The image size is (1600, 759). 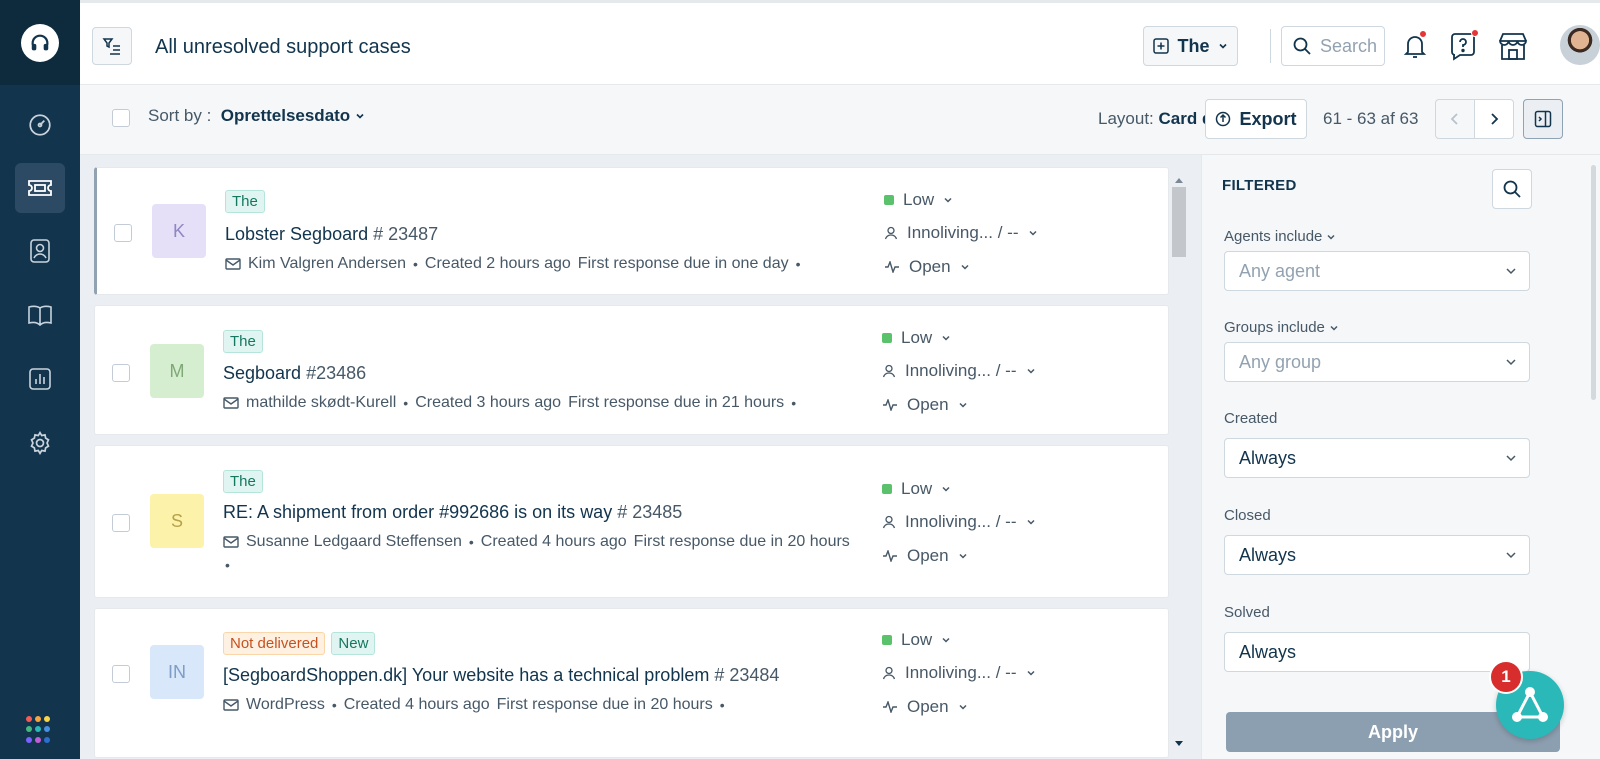 I want to click on created-time: Created 4 hours ago, so click(x=416, y=704).